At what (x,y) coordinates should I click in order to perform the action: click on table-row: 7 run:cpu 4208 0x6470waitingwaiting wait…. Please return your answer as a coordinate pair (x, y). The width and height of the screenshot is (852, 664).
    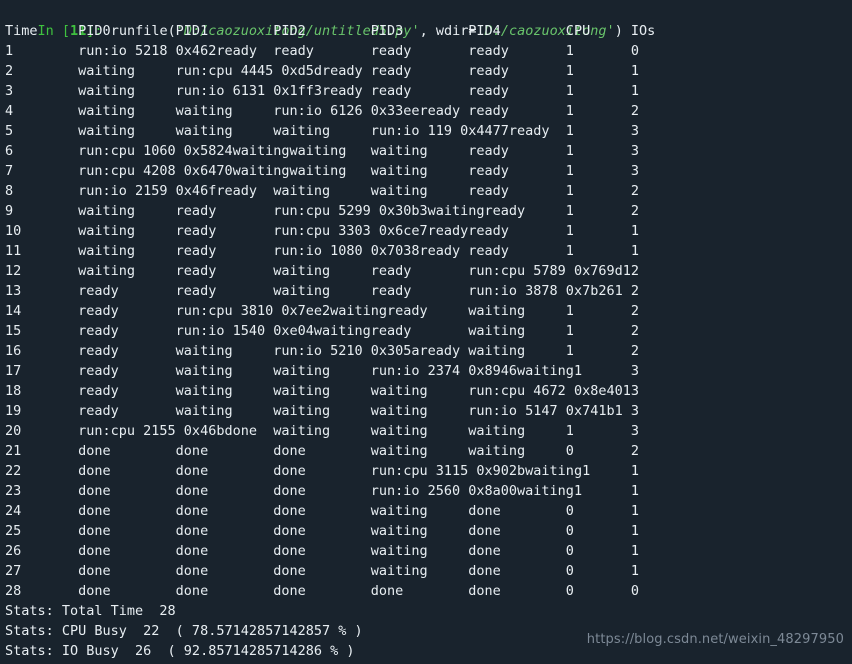
    Looking at the image, I should click on (322, 171).